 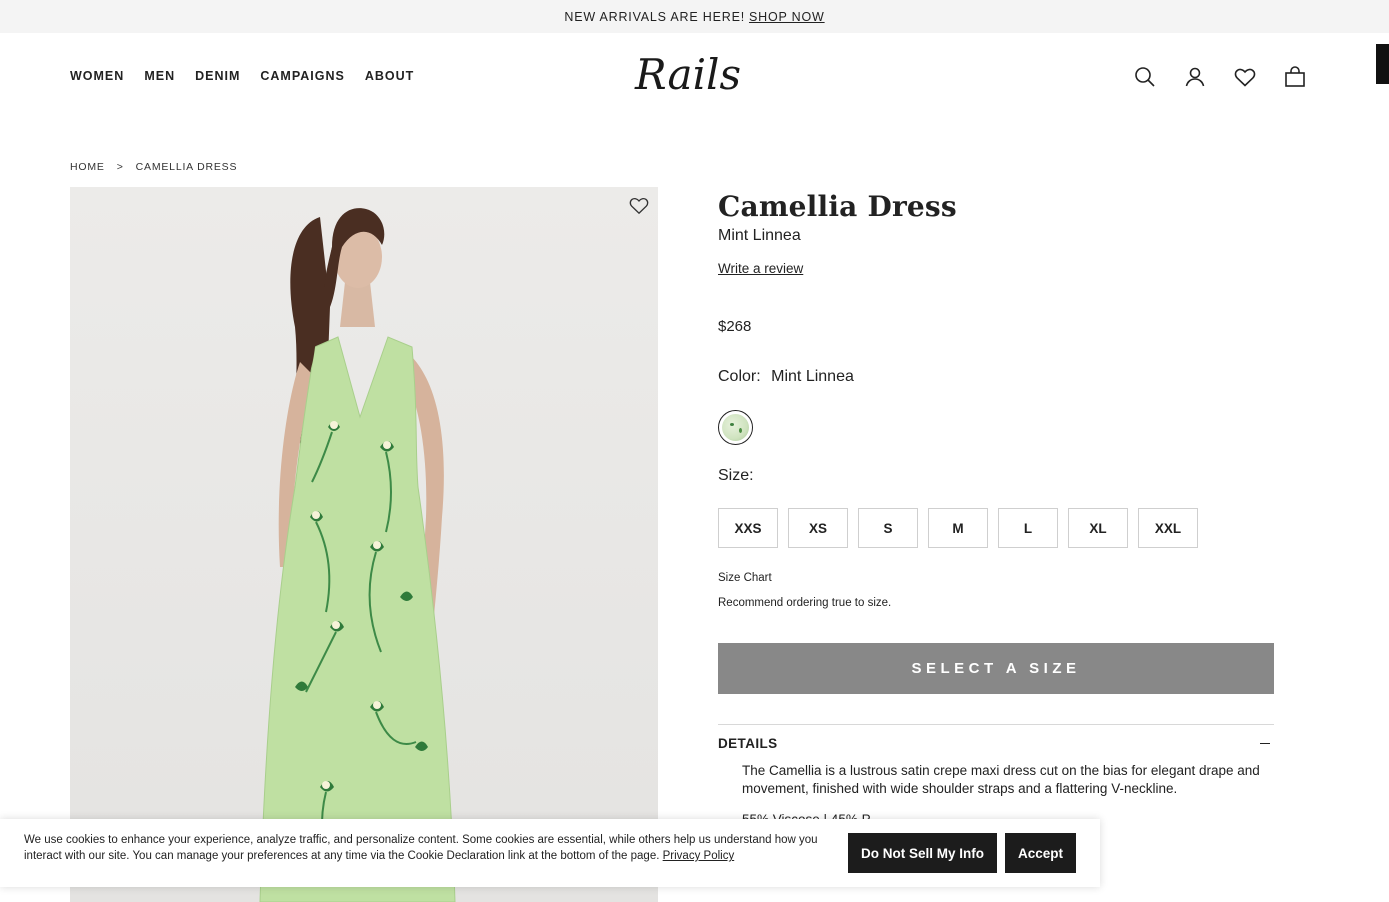 I want to click on bag-icon, so click(x=1295, y=77).